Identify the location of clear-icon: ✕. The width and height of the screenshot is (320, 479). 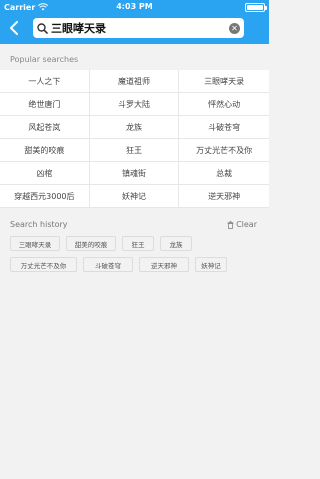
(234, 28).